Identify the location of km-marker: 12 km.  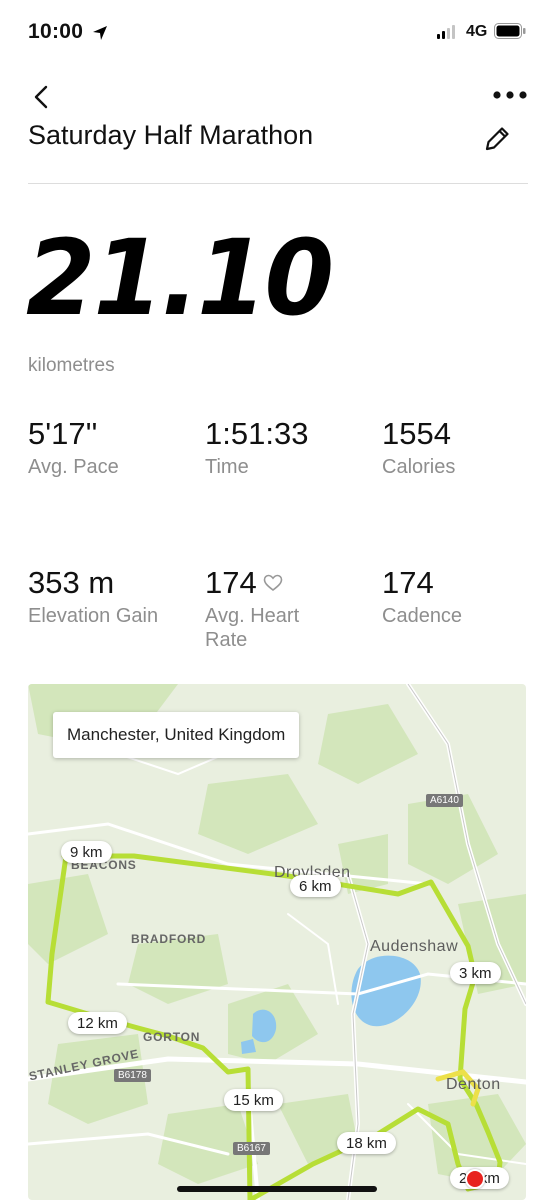
(97, 1023).